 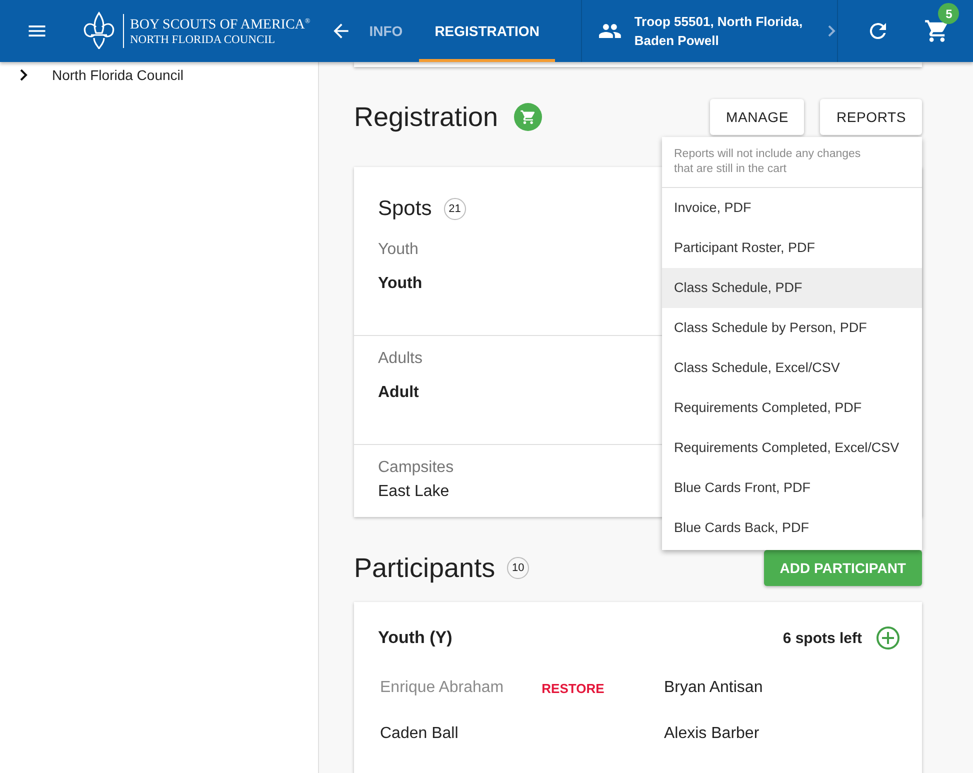 What do you see at coordinates (712, 734) in the screenshot?
I see `participant-name: Alexis Barber` at bounding box center [712, 734].